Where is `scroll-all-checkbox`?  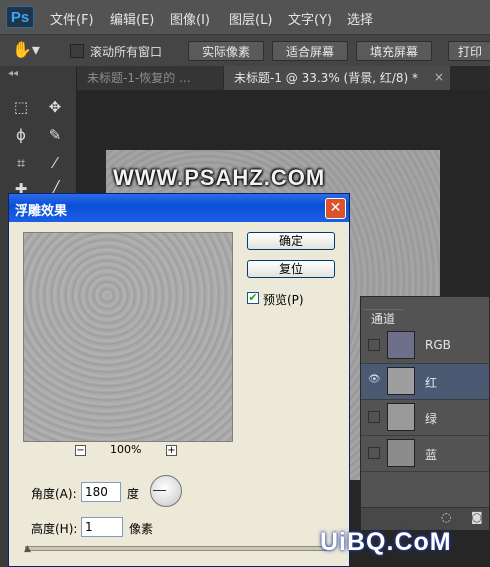 scroll-all-checkbox is located at coordinates (77, 51).